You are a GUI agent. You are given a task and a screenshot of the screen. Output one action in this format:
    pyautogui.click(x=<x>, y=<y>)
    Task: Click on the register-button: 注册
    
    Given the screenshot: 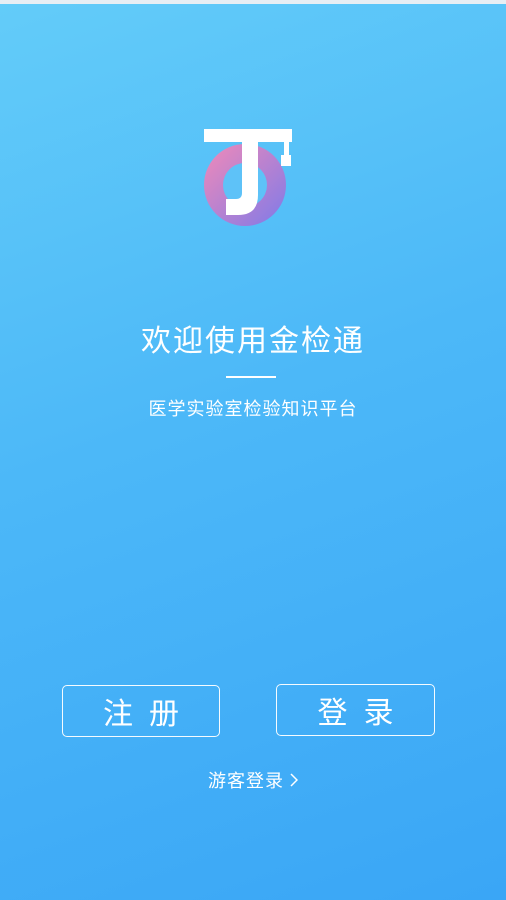 What is the action you would take?
    pyautogui.click(x=141, y=711)
    